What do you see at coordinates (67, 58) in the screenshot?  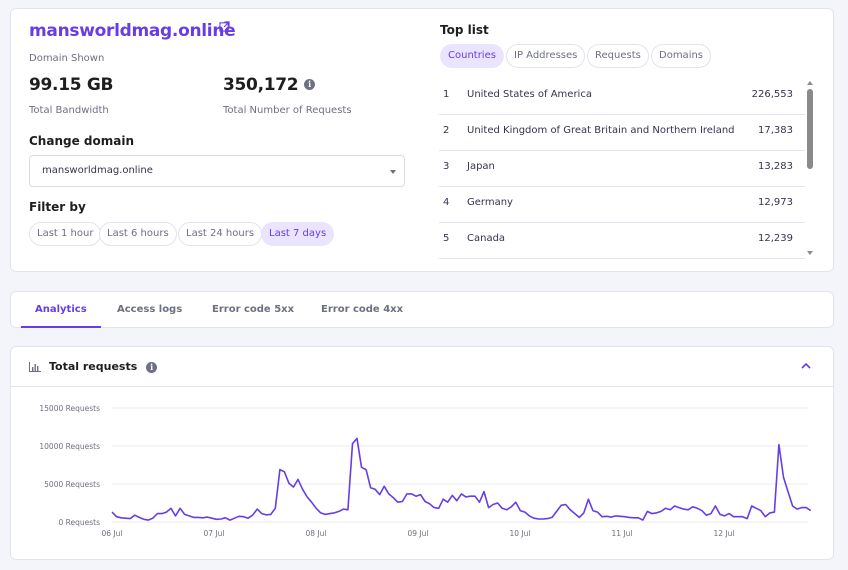 I see `domain-caption: Domain Shown` at bounding box center [67, 58].